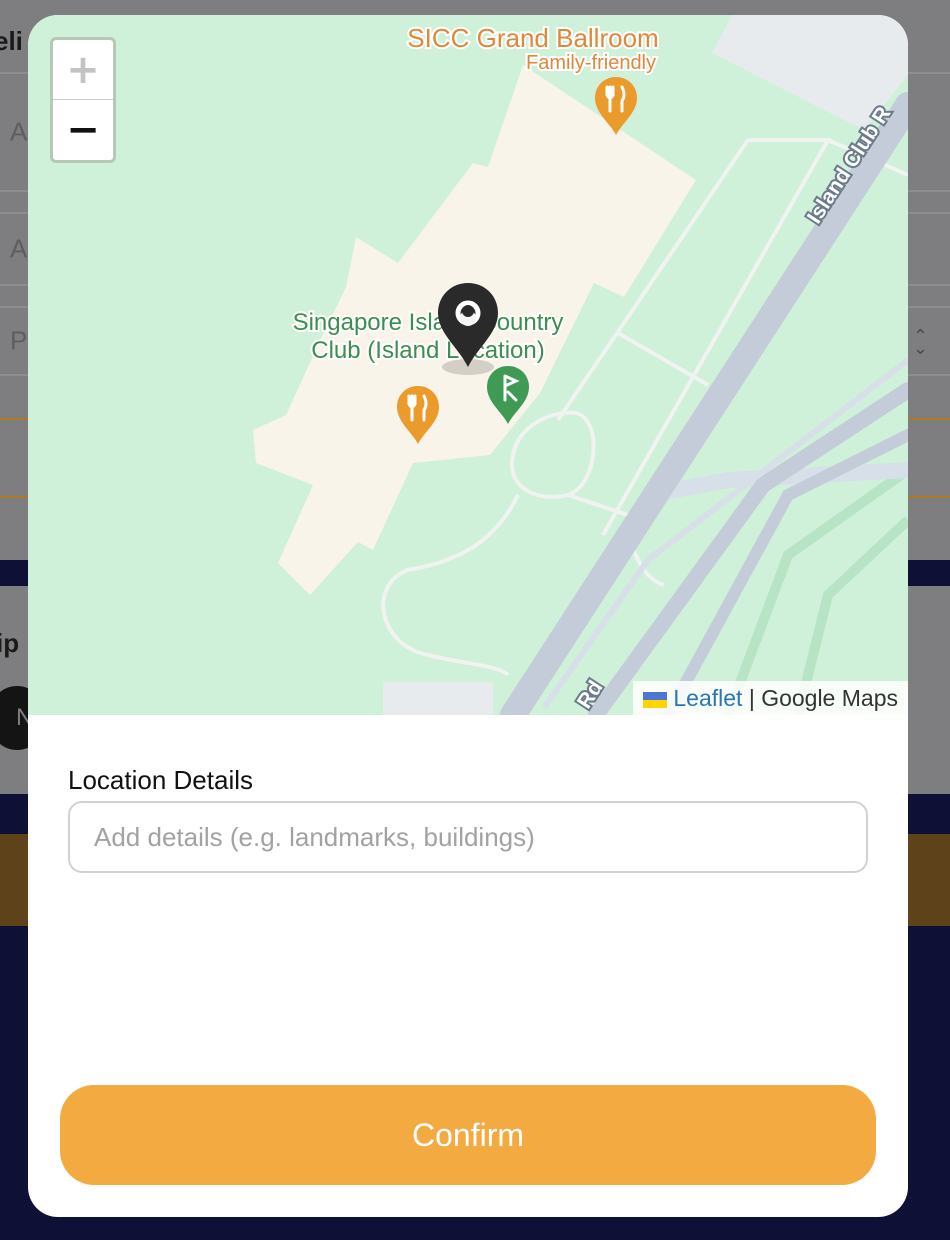 This screenshot has width=950, height=1240. I want to click on zoom-control: + −, so click(83, 100).